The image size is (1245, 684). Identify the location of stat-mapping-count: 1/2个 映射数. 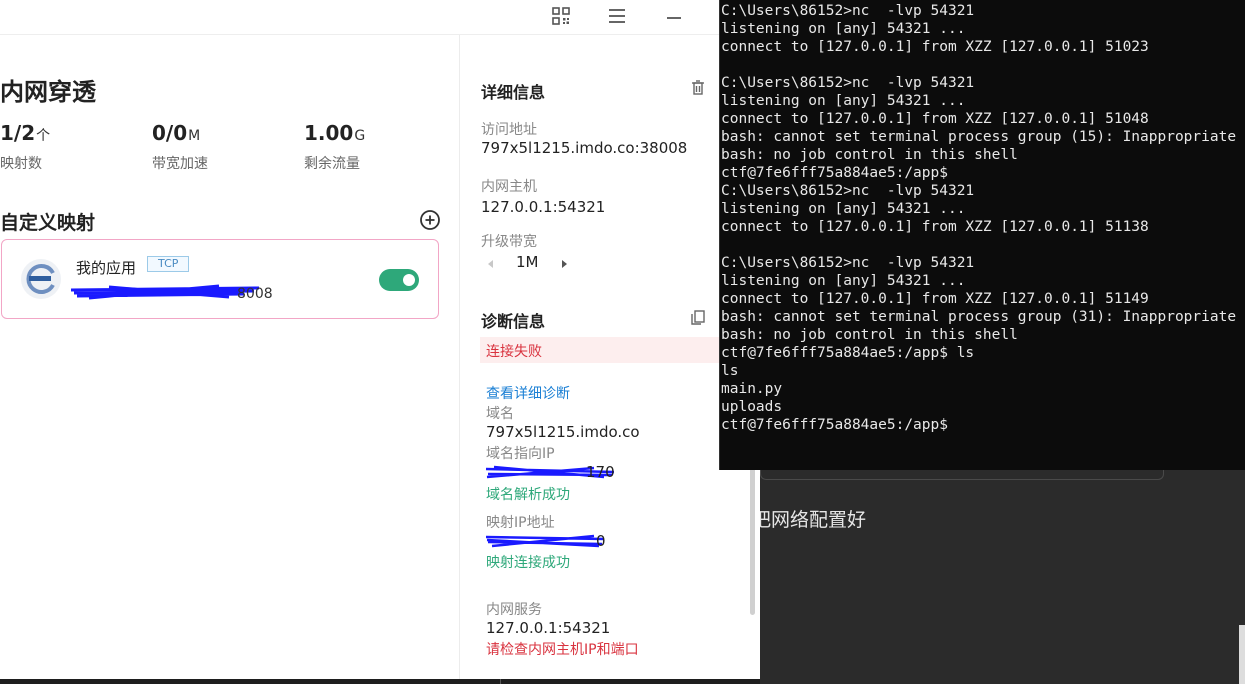
(25, 146).